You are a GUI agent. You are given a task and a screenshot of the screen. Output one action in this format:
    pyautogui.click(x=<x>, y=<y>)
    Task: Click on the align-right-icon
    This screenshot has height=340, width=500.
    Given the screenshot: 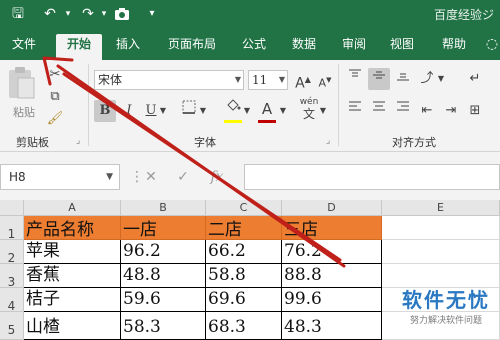 What is the action you would take?
    pyautogui.click(x=403, y=111)
    